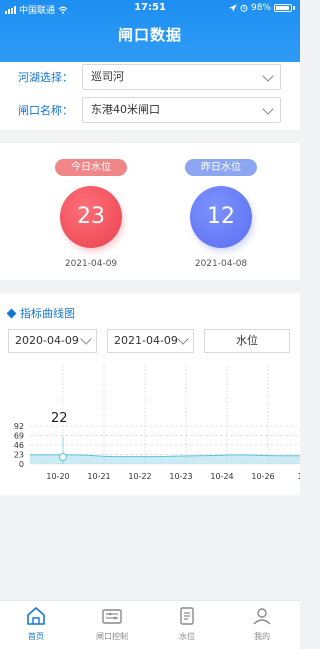 Image resolution: width=320 pixels, height=649 pixels. What do you see at coordinates (45, 110) in the screenshot?
I see `gate-label: 闸口名称：` at bounding box center [45, 110].